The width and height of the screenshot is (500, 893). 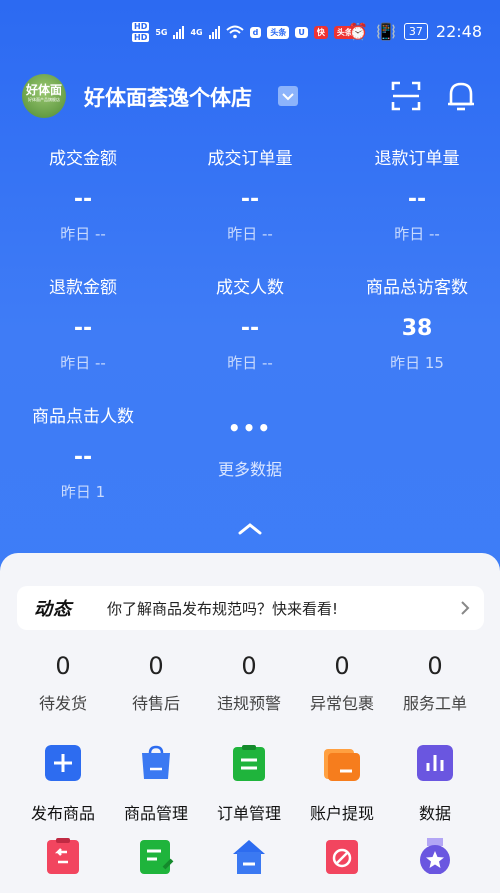 I want to click on counter-pending-aftersale: 0 待售后, so click(x=156, y=682).